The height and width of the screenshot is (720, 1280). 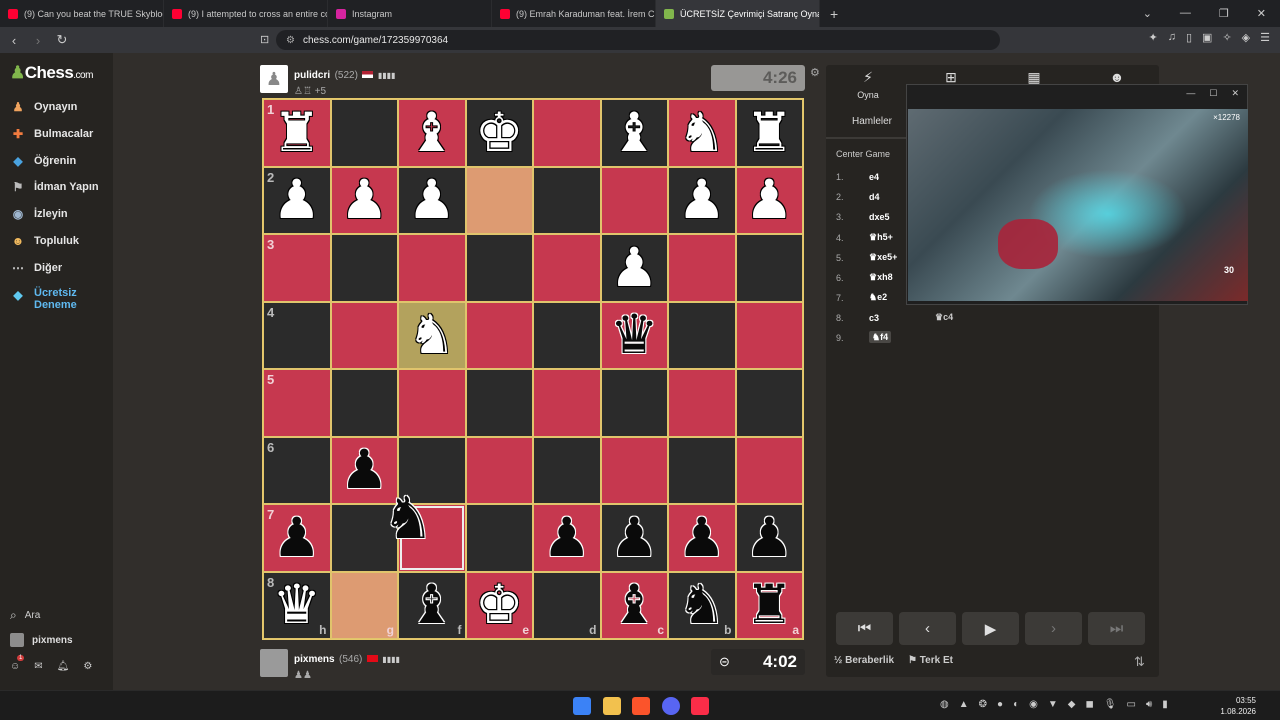 I want to click on sidebar-item-play: ♟ Oynayın, so click(x=44, y=107).